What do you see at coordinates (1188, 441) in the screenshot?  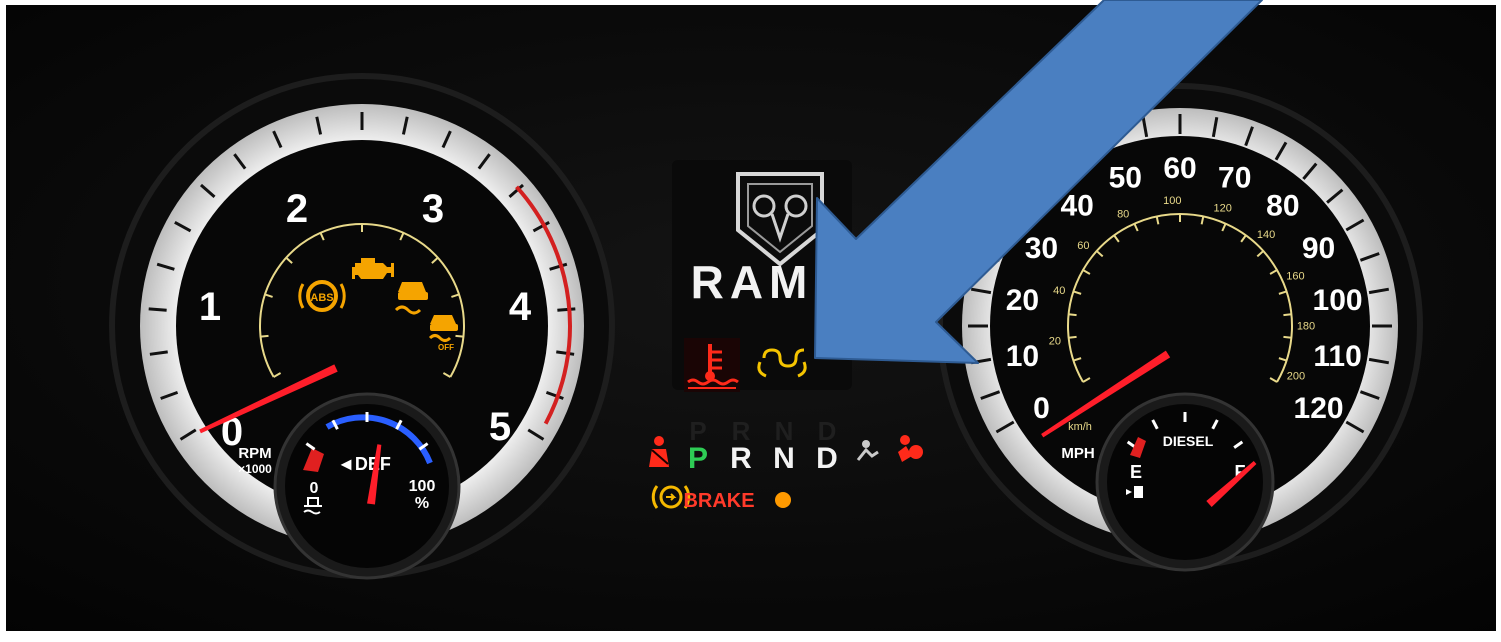 I see `fuel-label: DIESEL` at bounding box center [1188, 441].